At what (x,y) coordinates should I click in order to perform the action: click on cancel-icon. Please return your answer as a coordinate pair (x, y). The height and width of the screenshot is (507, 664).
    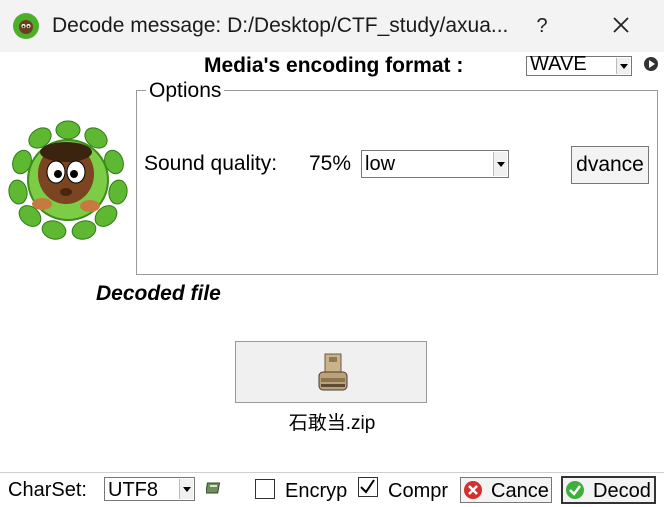
    Looking at the image, I should click on (473, 490).